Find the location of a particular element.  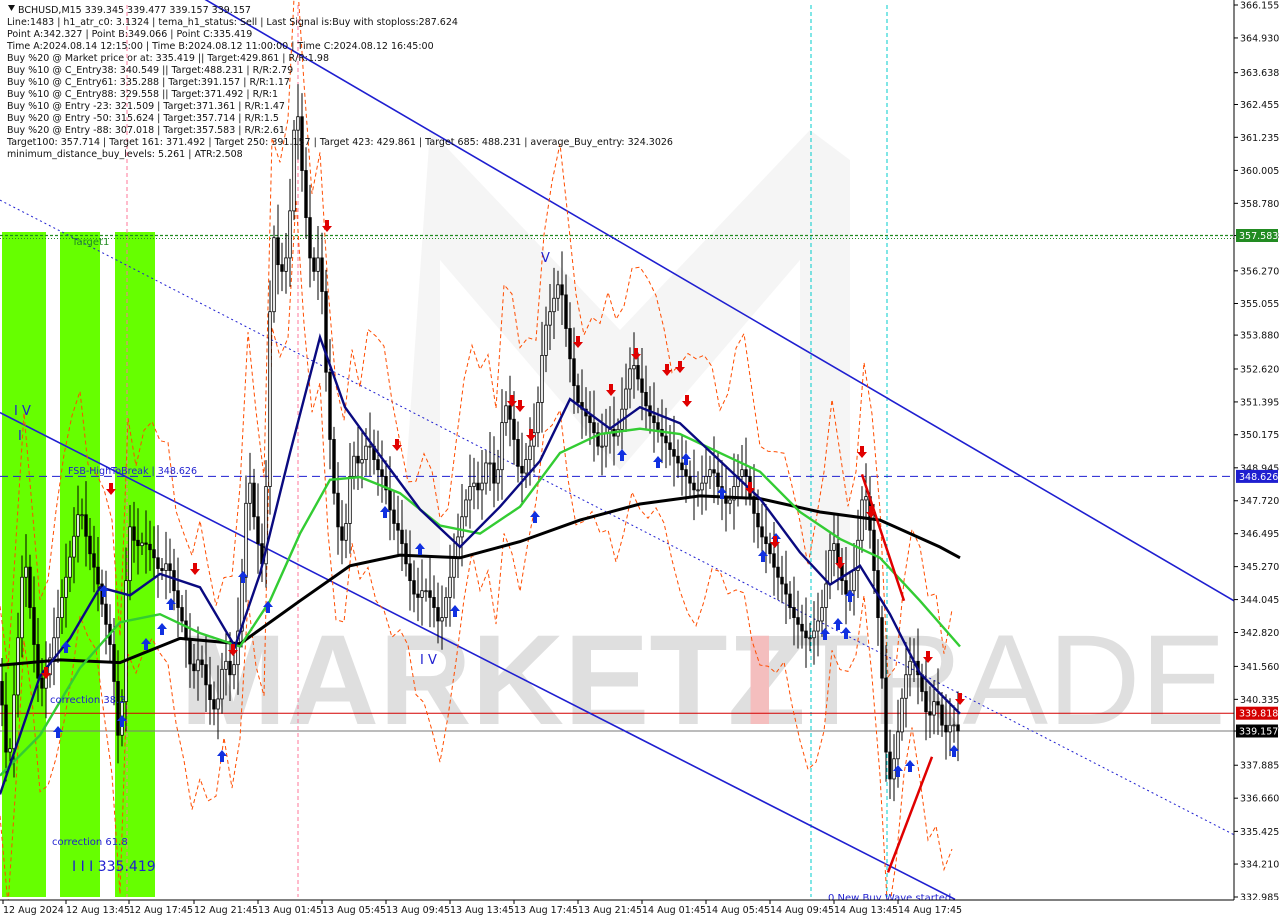

price-tag-fsb: 348.626 is located at coordinates (1257, 476).